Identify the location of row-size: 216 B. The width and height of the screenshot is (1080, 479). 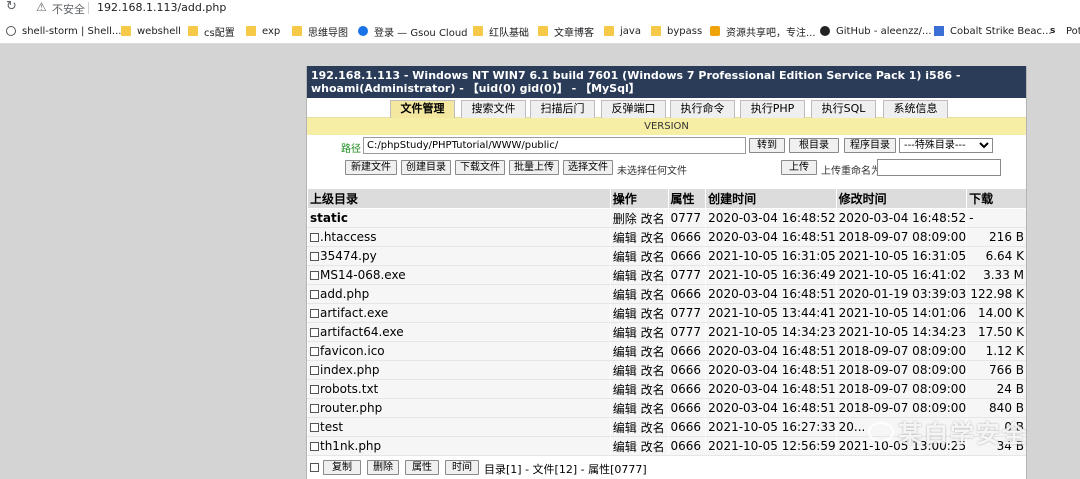
(996, 237).